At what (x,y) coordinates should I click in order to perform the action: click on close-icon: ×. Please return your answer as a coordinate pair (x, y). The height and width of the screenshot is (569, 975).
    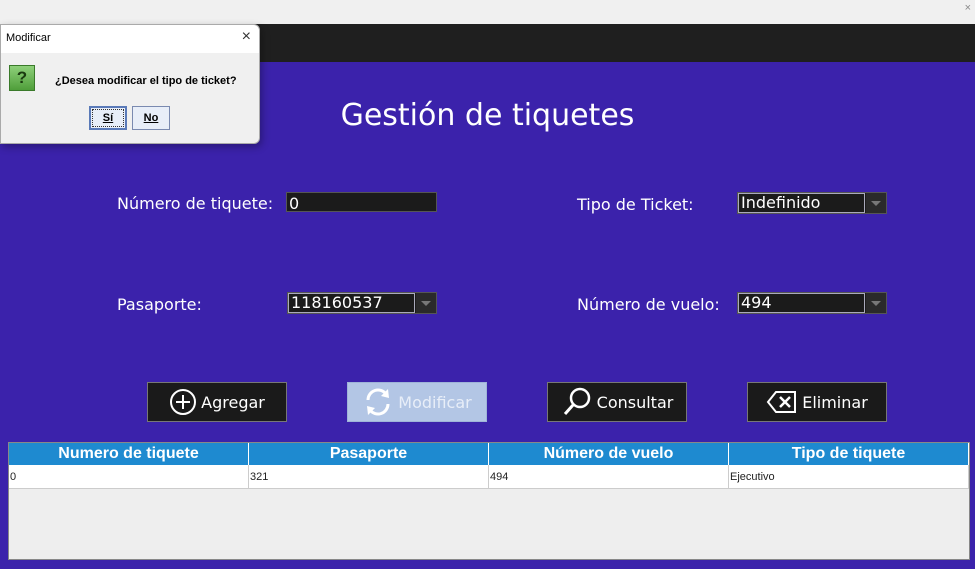
    Looking at the image, I should click on (246, 37).